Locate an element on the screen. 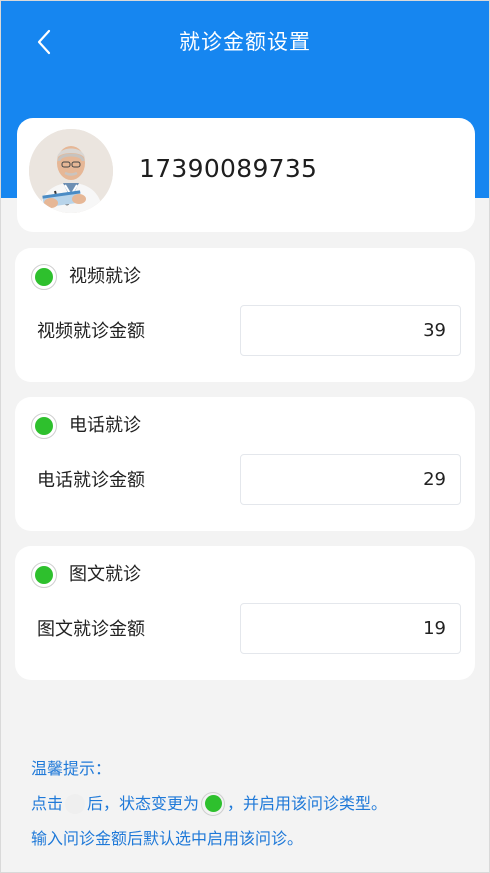 This screenshot has height=873, width=490. video-consult-title: 视频就诊 is located at coordinates (105, 276).